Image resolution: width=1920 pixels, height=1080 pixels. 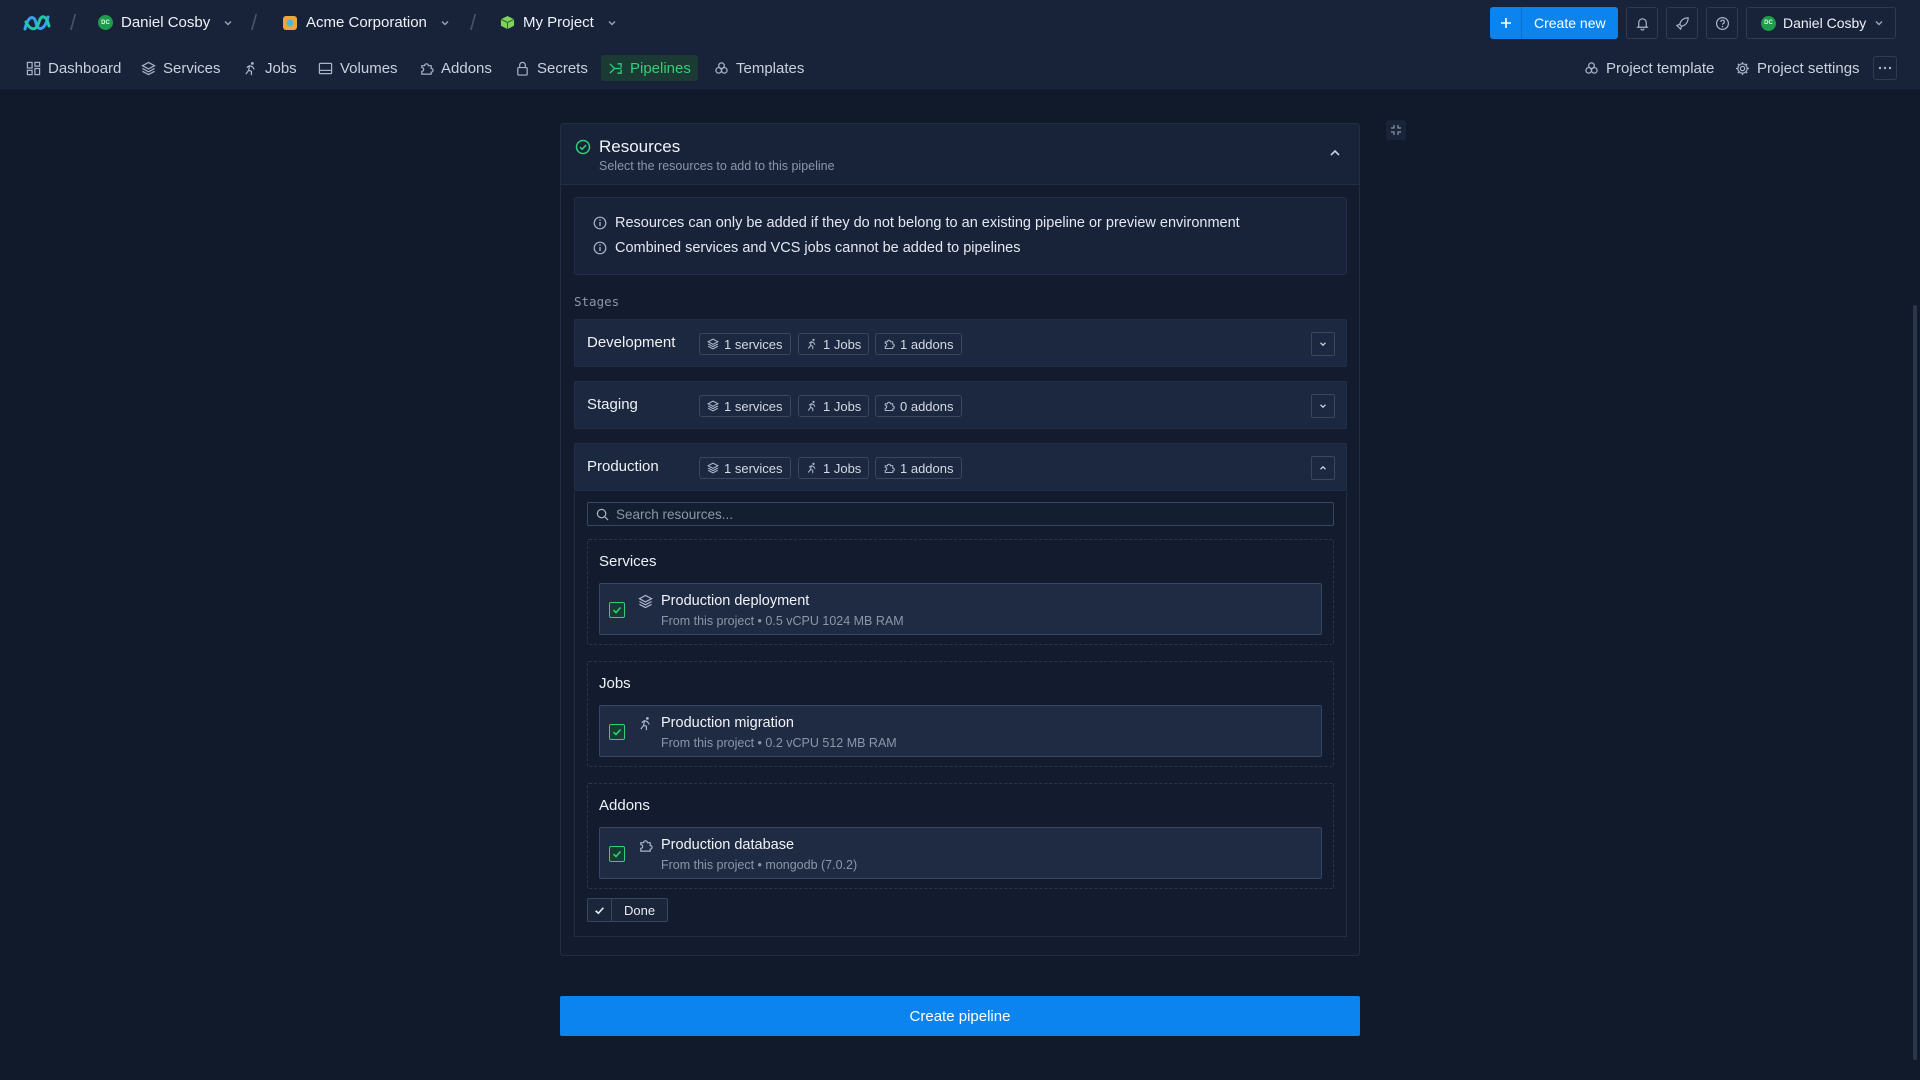 What do you see at coordinates (842, 406) in the screenshot?
I see `jobs-count: 1 Jobs` at bounding box center [842, 406].